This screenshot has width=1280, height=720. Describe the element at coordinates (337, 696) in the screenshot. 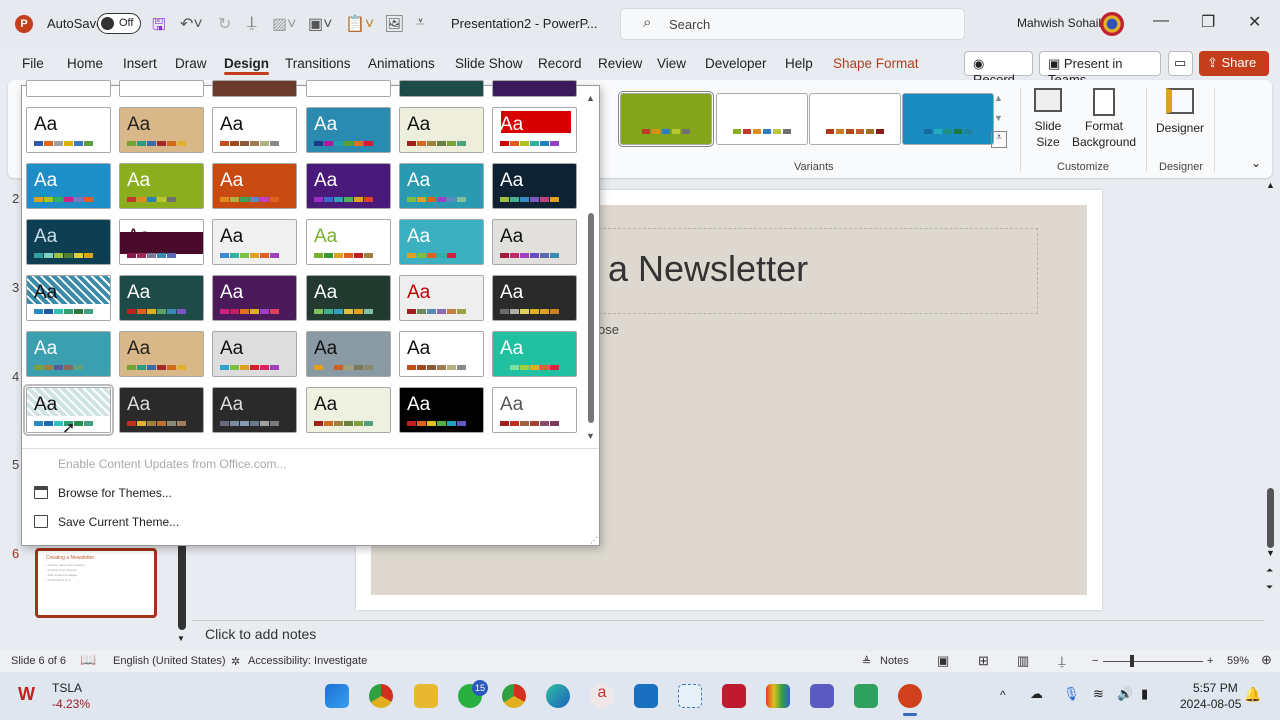

I see `start-icon` at that location.